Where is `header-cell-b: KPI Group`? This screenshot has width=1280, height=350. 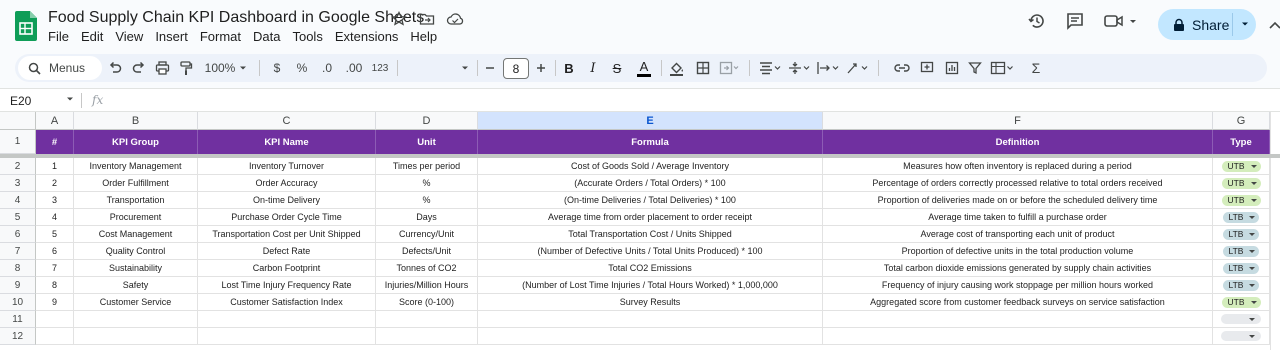 header-cell-b: KPI Group is located at coordinates (136, 142).